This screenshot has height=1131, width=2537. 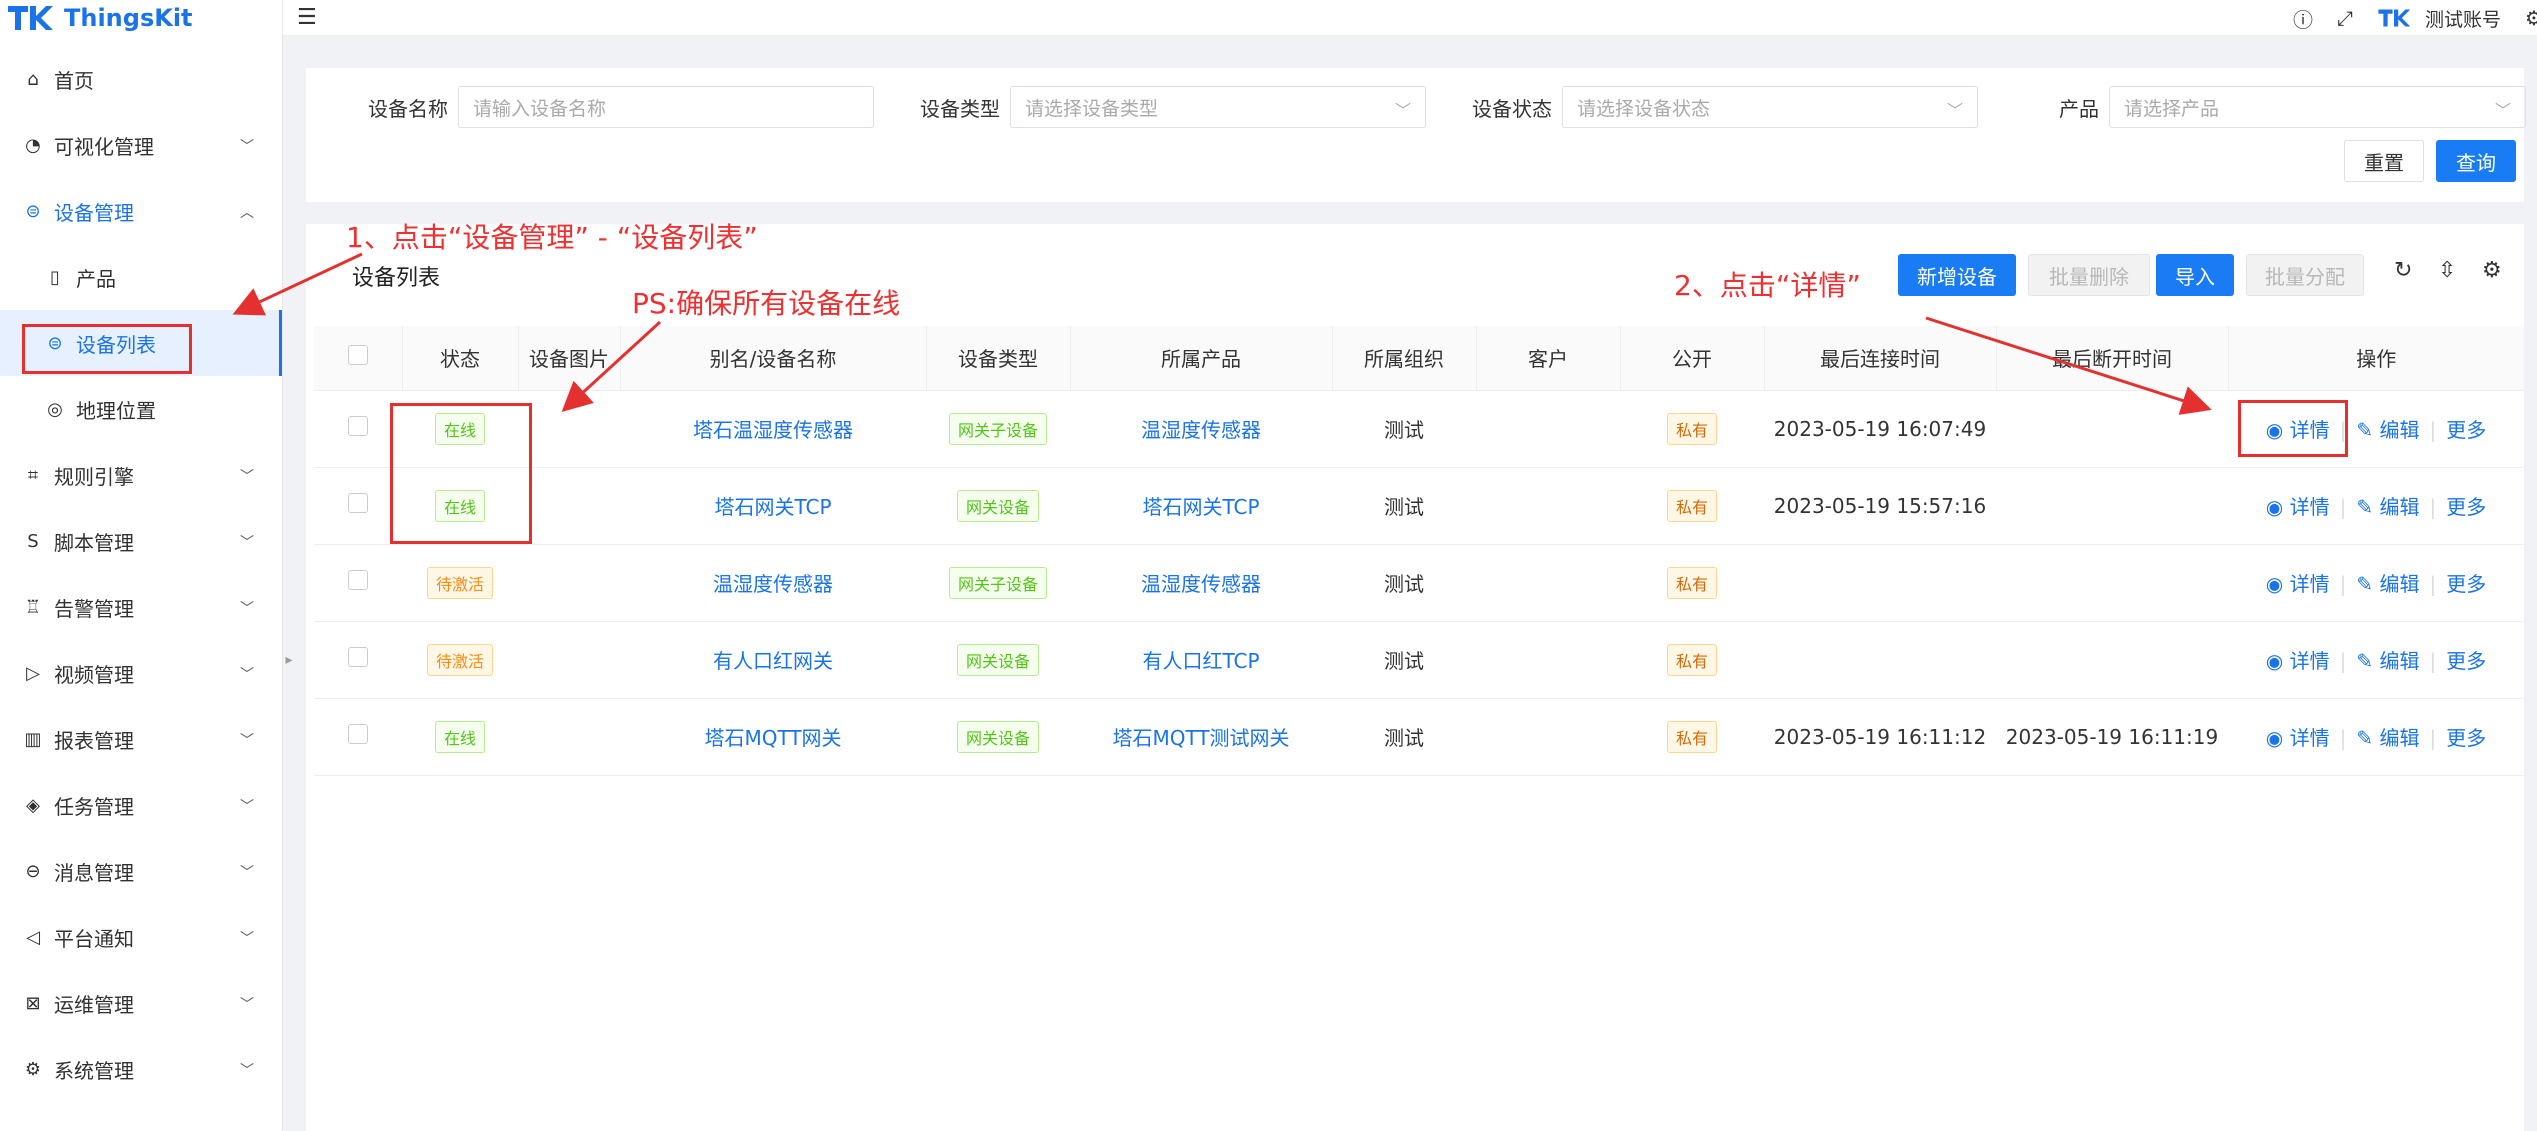 What do you see at coordinates (141, 1003) in the screenshot?
I see `sidebar-item-ops: ⊠ 运维管理 ﹀` at bounding box center [141, 1003].